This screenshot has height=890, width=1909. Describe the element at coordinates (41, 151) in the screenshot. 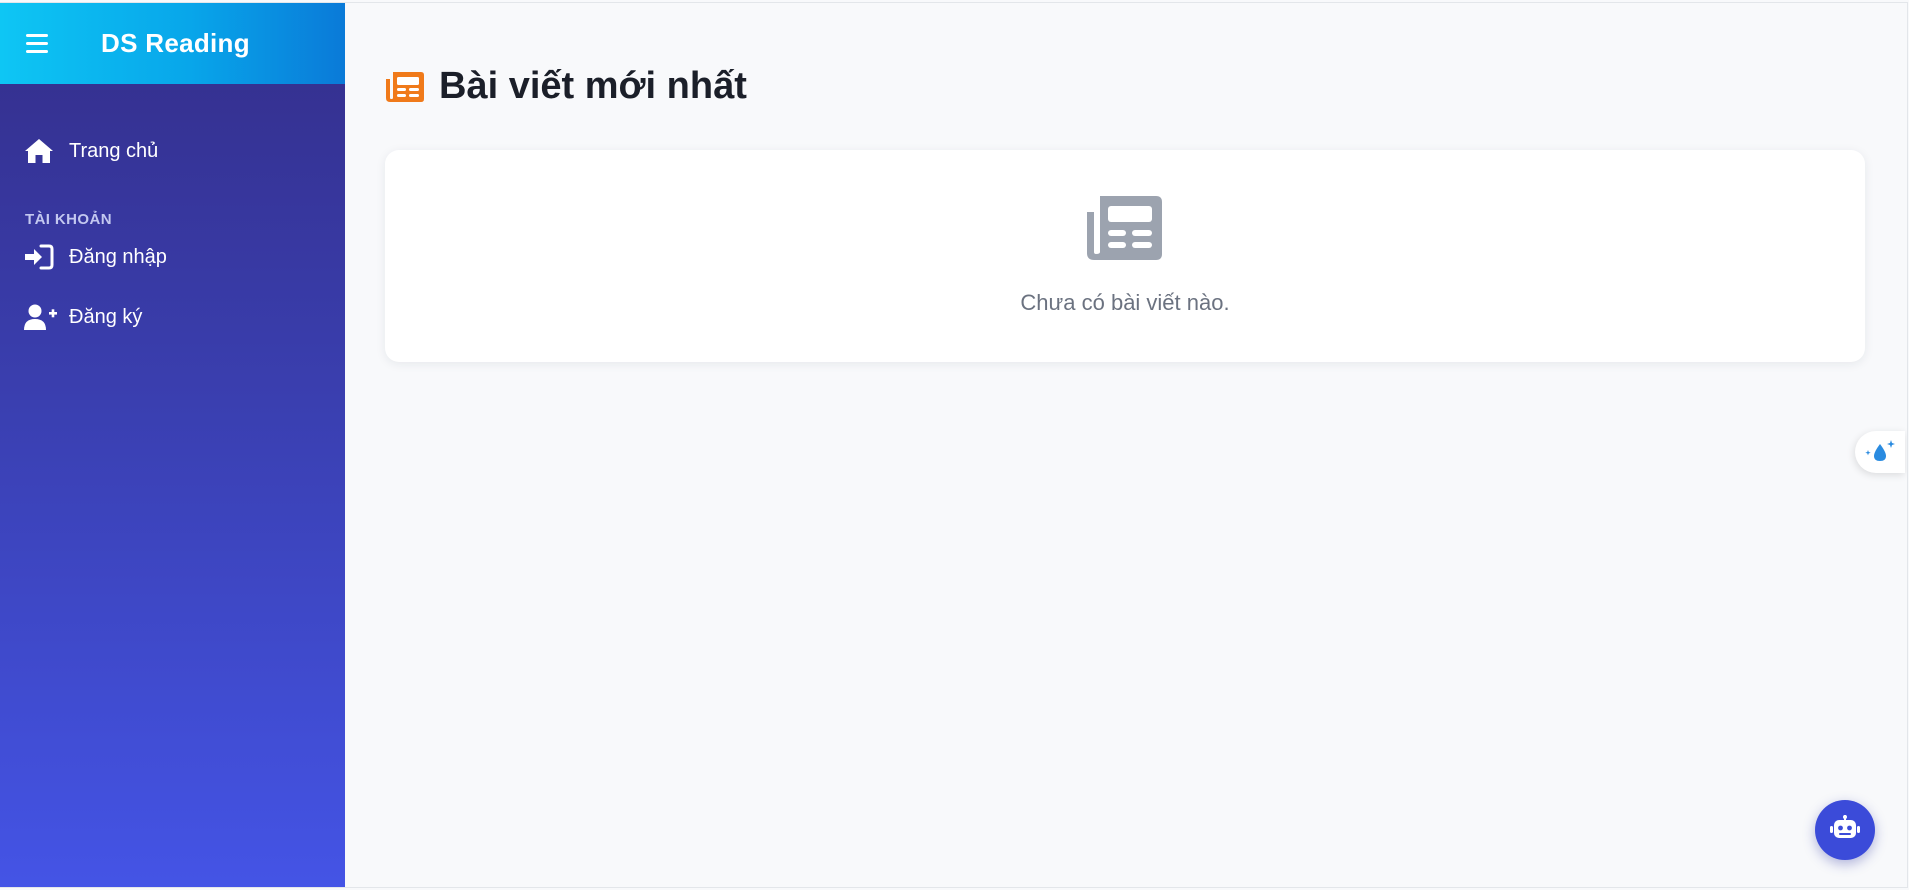

I see `home-icon` at that location.